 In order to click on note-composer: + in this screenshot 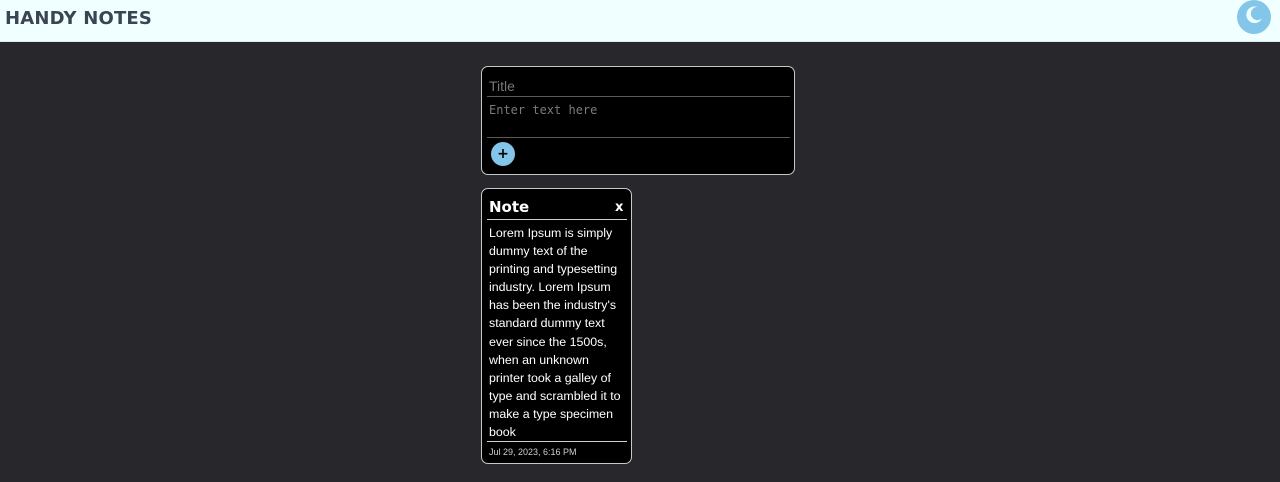, I will do `click(638, 120)`.